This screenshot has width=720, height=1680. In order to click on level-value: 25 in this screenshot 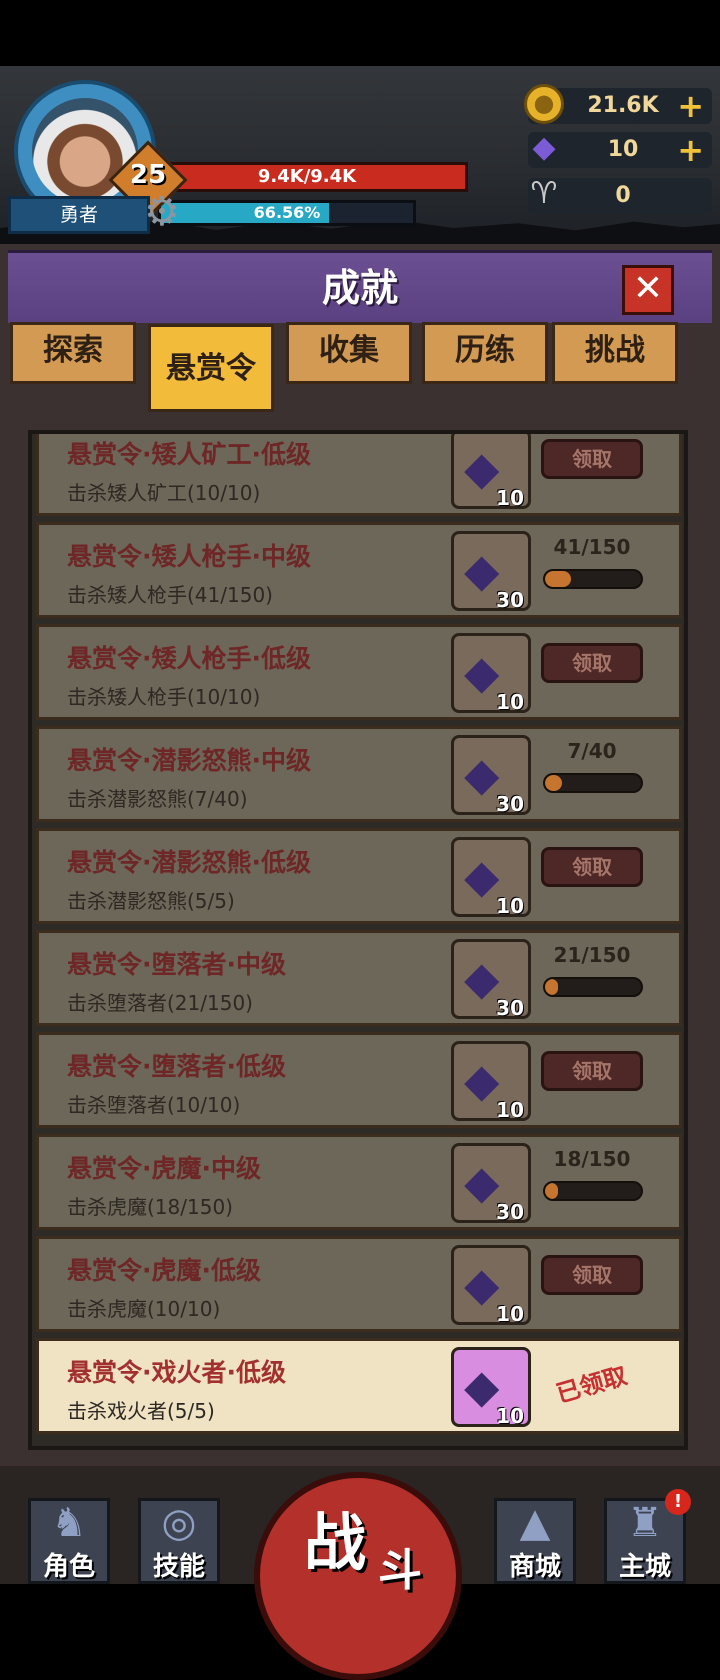, I will do `click(148, 175)`.